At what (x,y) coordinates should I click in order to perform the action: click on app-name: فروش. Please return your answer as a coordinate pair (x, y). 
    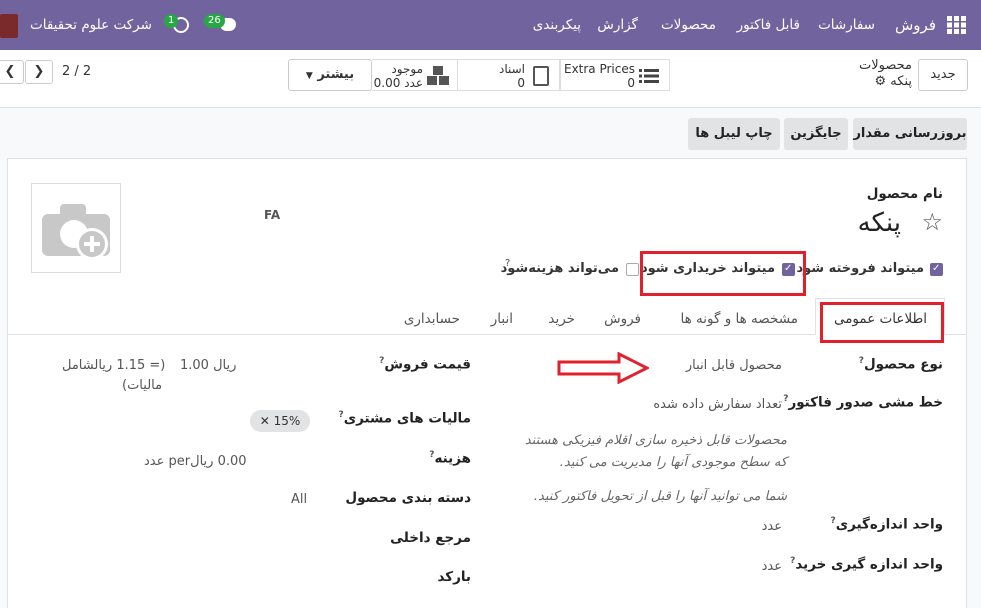
    Looking at the image, I should click on (915, 25).